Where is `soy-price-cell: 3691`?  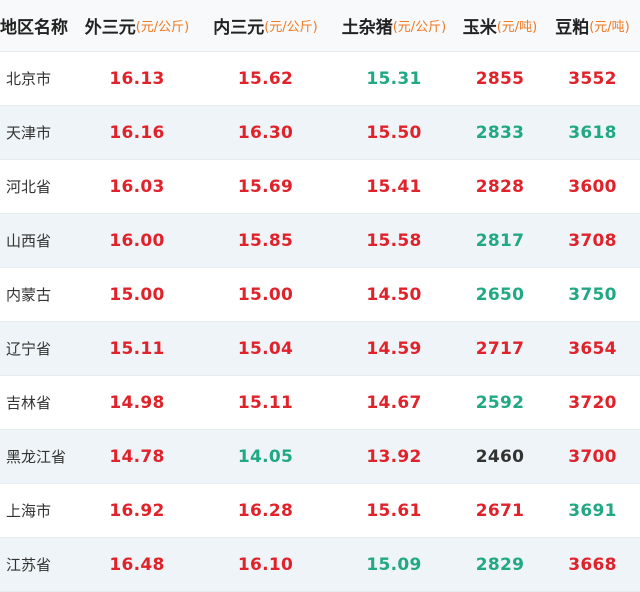 soy-price-cell: 3691 is located at coordinates (592, 510).